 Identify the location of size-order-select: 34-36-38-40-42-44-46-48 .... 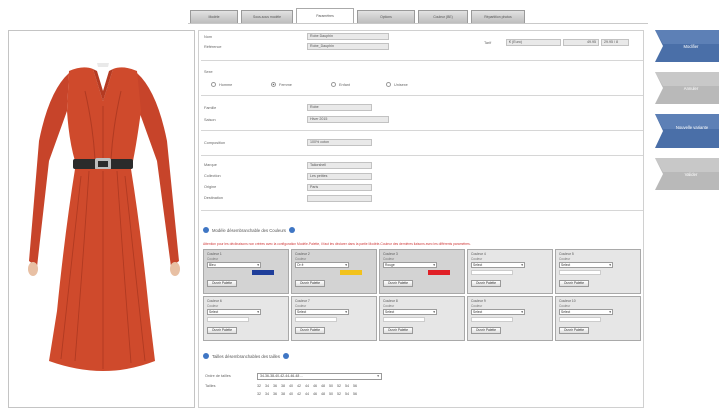
(319, 376).